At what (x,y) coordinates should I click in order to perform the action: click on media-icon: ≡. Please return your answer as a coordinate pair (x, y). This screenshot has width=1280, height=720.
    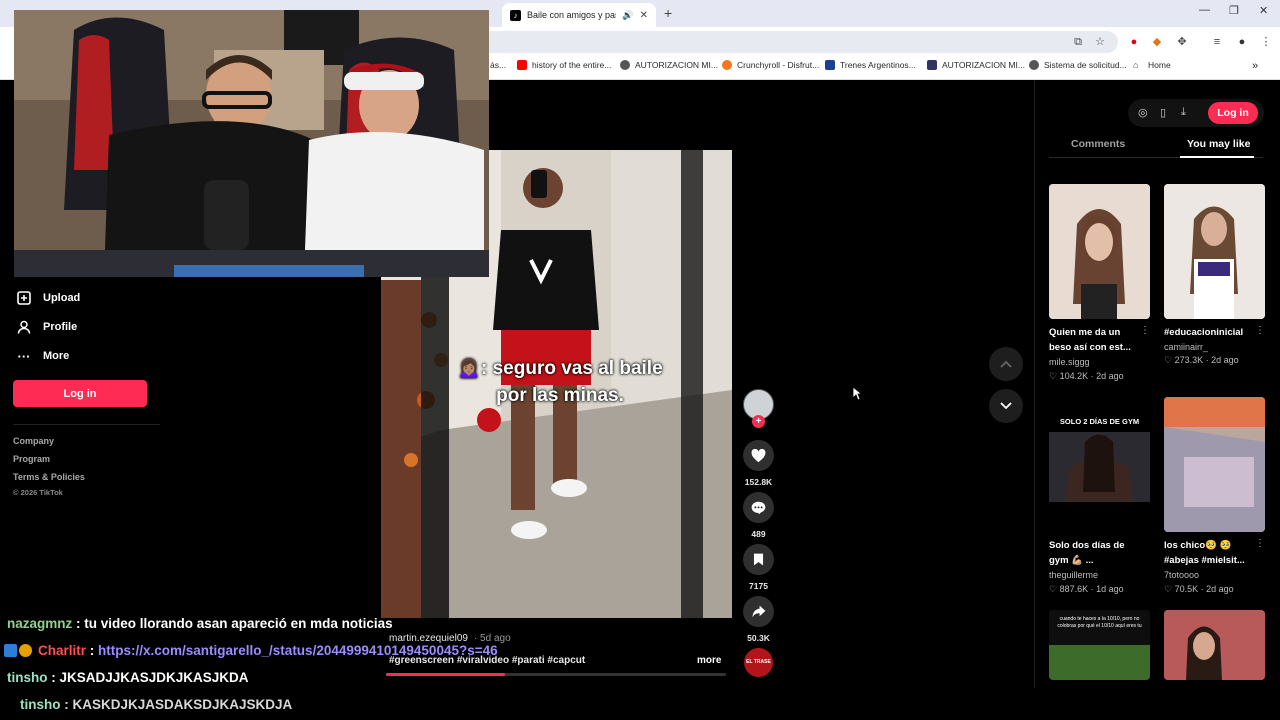
    Looking at the image, I should click on (1217, 42).